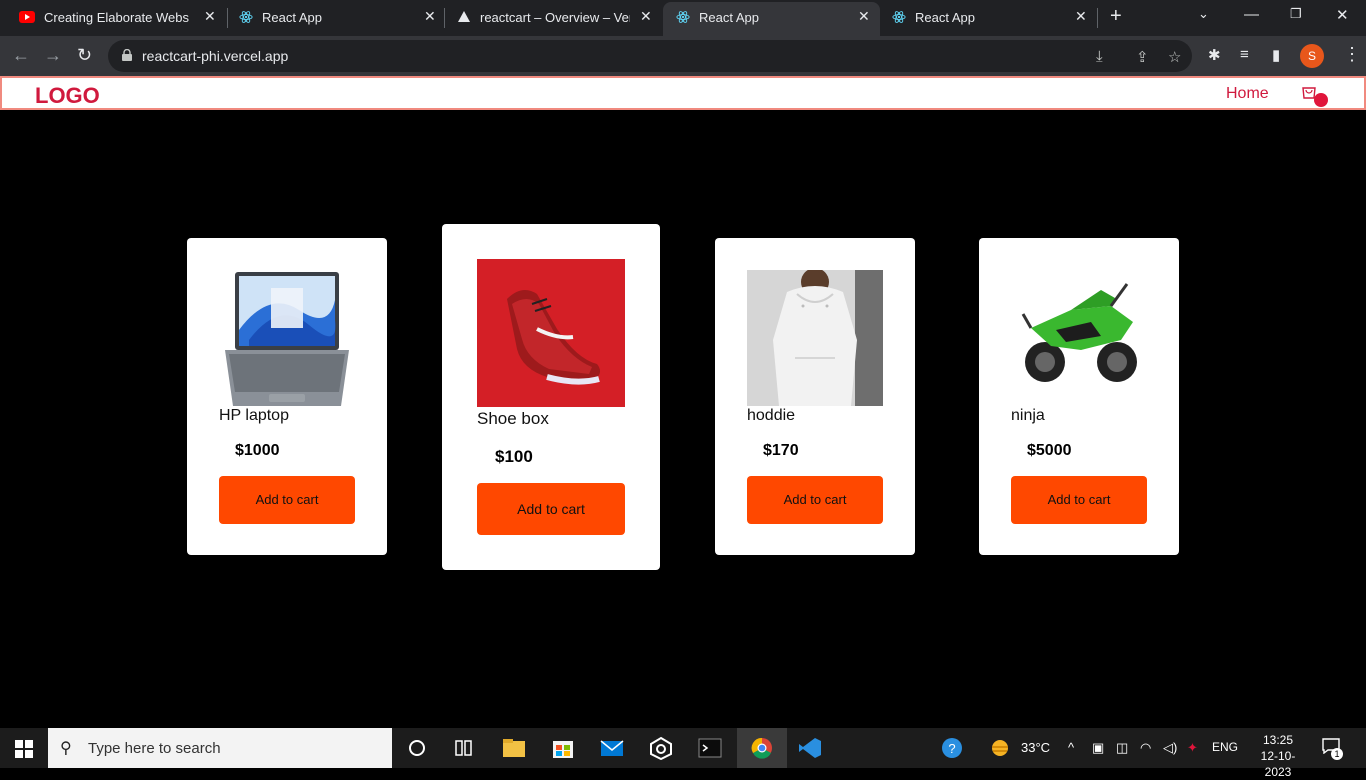  What do you see at coordinates (781, 450) in the screenshot?
I see `product-price: $170` at bounding box center [781, 450].